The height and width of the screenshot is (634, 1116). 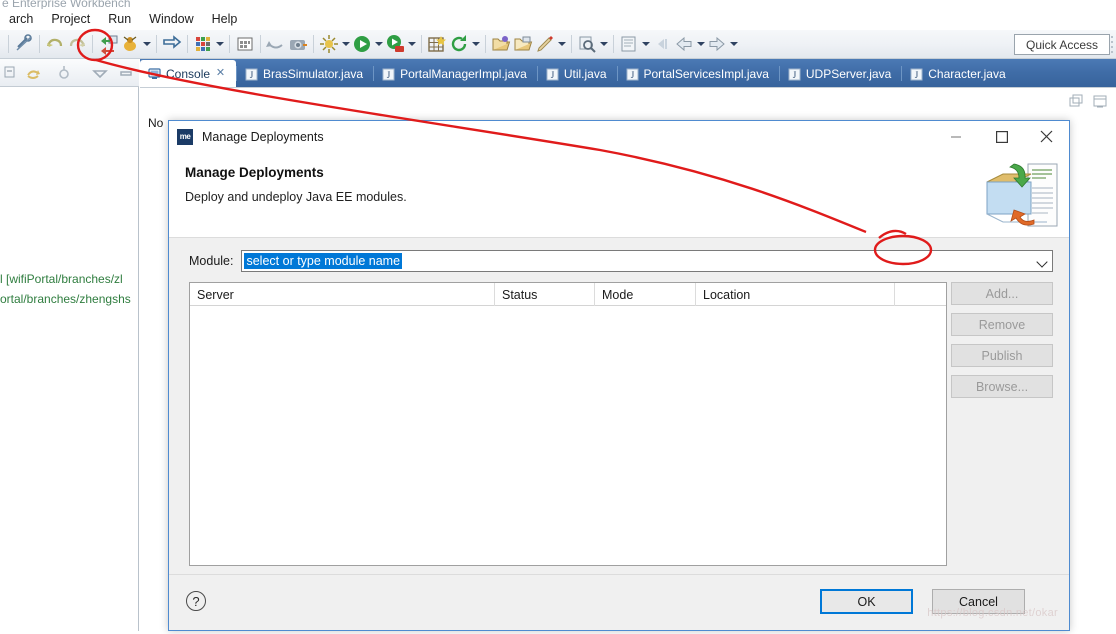 I want to click on run-icon, so click(x=362, y=44).